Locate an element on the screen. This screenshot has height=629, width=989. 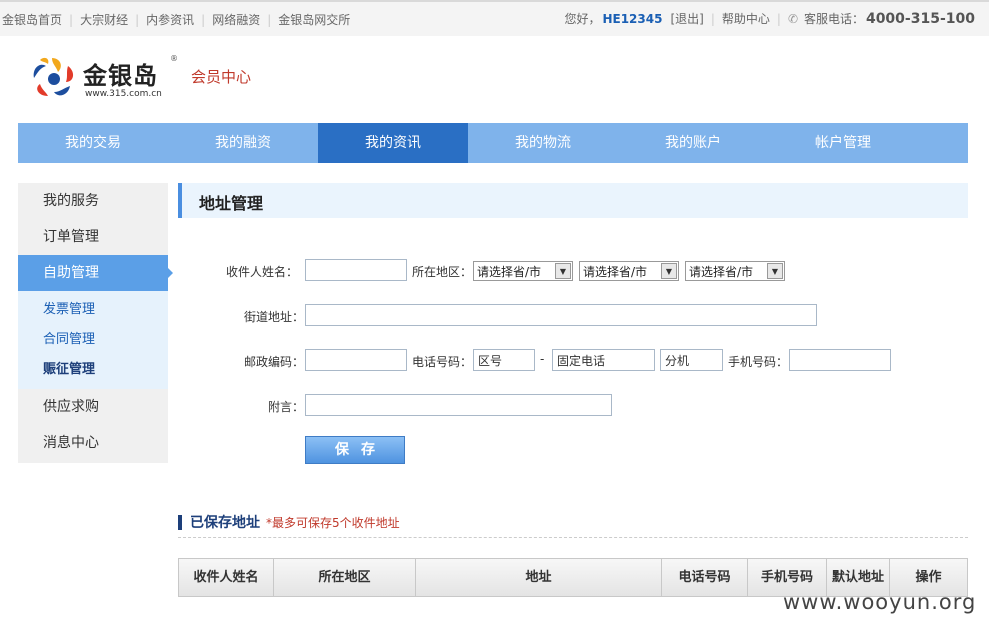
sidebar-item-supply-demand: 供应求购 is located at coordinates (93, 407).